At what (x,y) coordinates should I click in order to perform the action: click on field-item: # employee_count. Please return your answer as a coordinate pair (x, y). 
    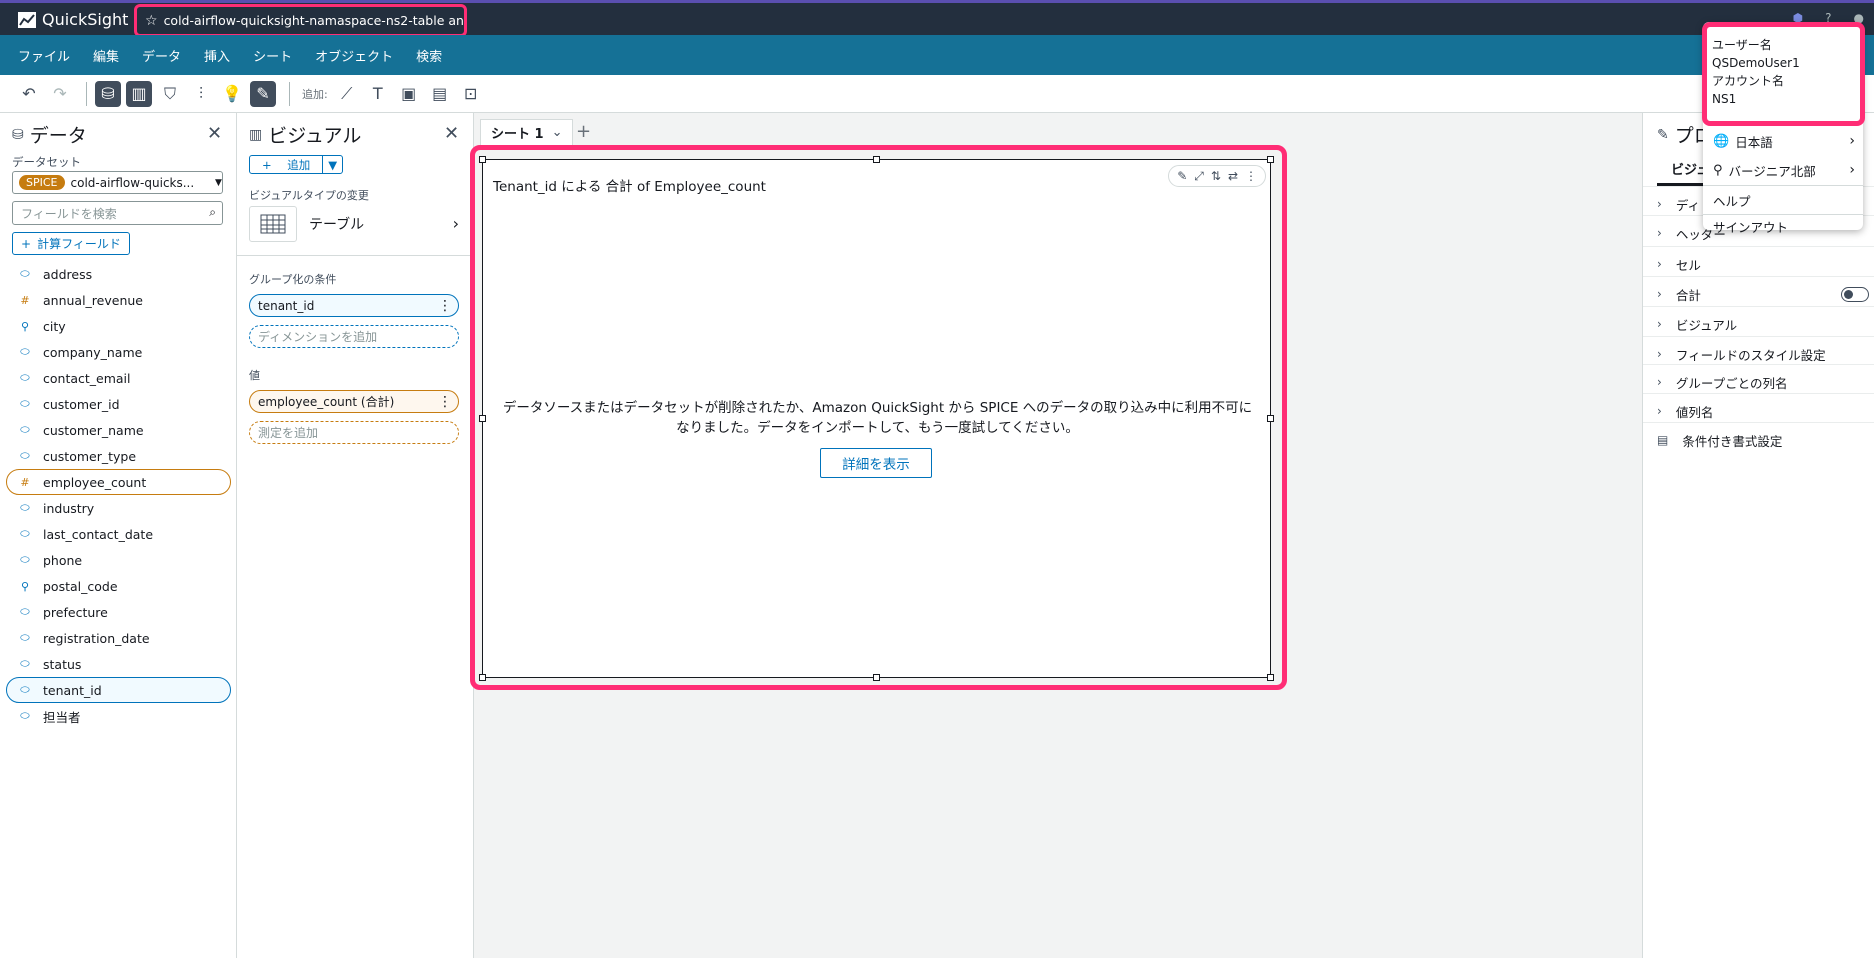
    Looking at the image, I should click on (118, 482).